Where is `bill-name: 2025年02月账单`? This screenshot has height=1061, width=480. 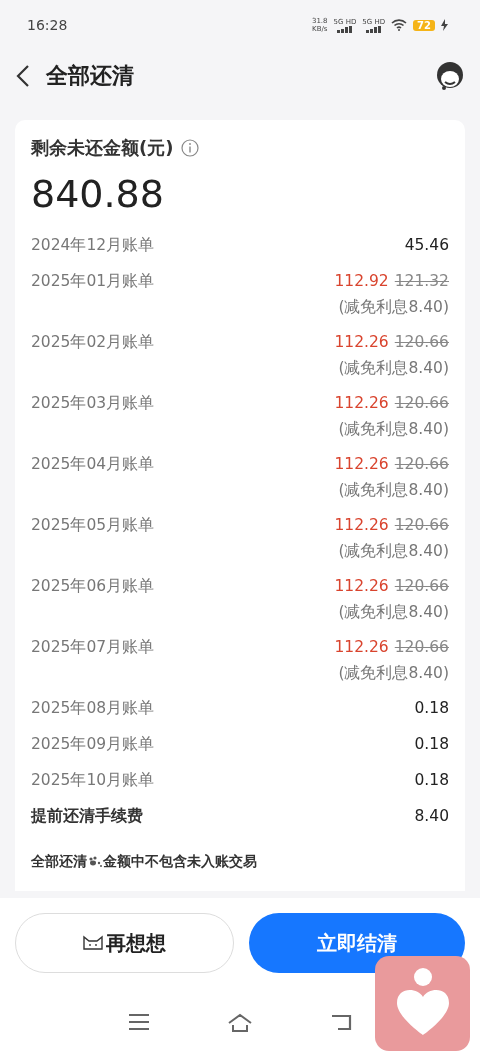 bill-name: 2025年02月账单 is located at coordinates (93, 342).